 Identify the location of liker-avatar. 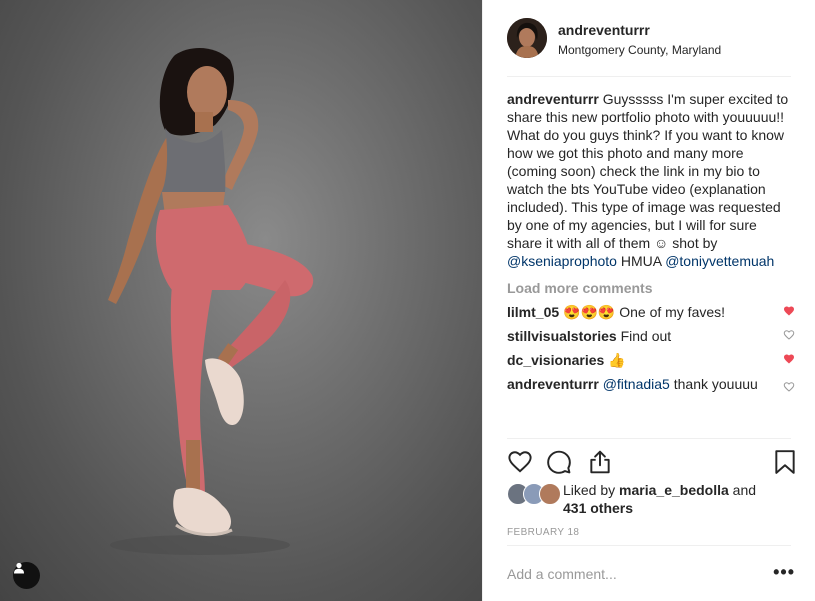
(550, 494).